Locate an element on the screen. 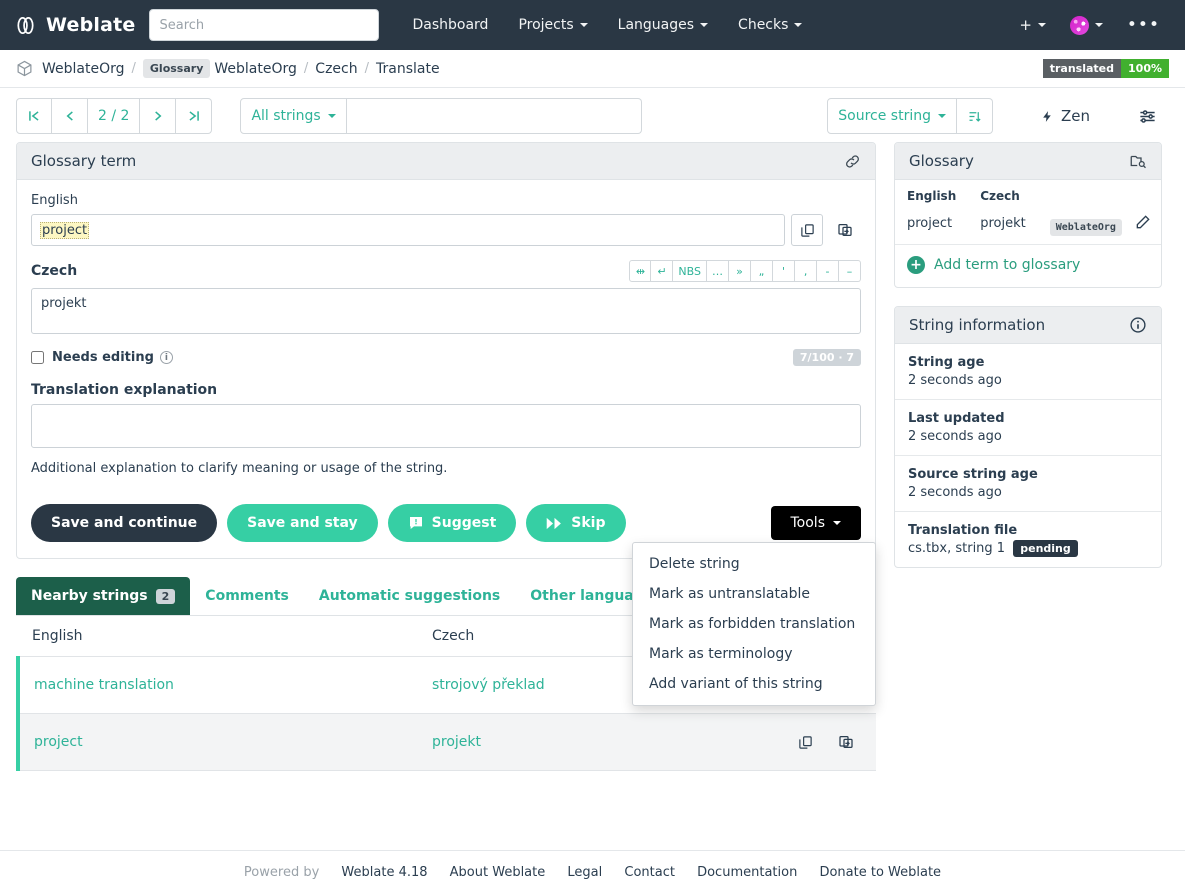  glossary-header-row: English Czech is located at coordinates (1029, 194).